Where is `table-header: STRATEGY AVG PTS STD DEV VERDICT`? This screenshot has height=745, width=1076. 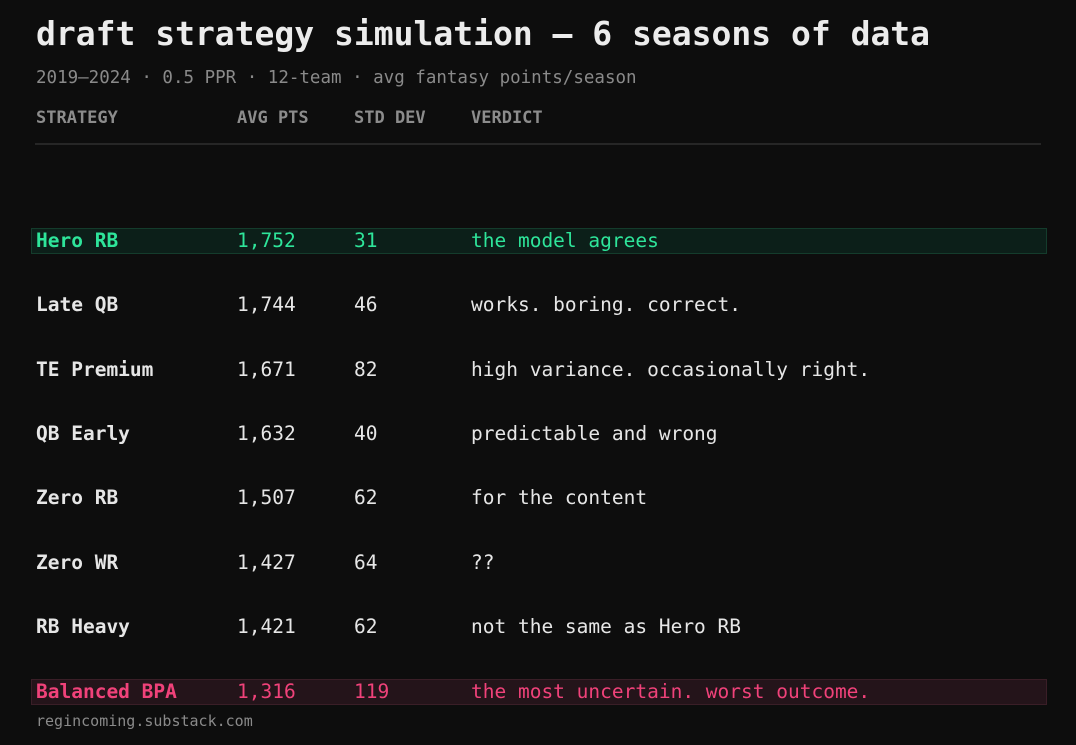
table-header: STRATEGY AVG PTS STD DEV VERDICT is located at coordinates (538, 119).